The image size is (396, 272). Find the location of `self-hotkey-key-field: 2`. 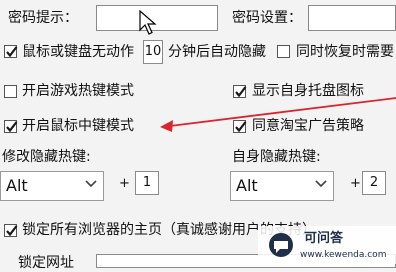

self-hotkey-key-field: 2 is located at coordinates (374, 183).